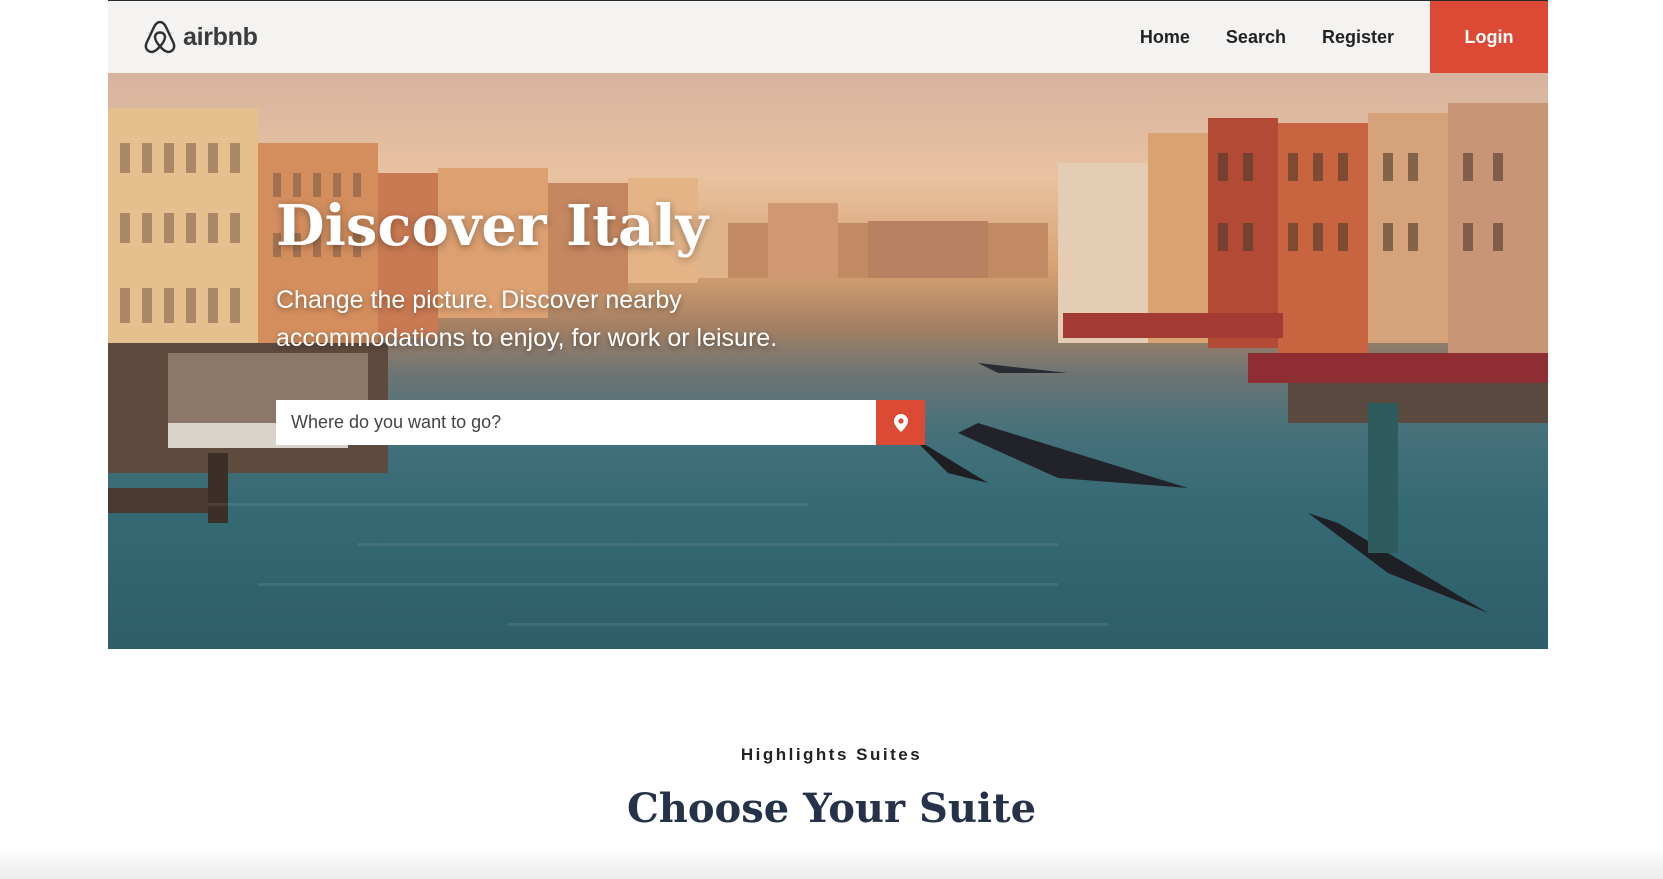 This screenshot has height=879, width=1663. I want to click on logo-wordmark: airbnb, so click(220, 36).